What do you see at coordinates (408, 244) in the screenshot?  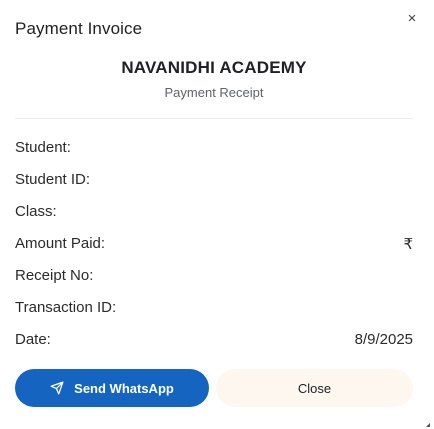 I see `field-value: ₹` at bounding box center [408, 244].